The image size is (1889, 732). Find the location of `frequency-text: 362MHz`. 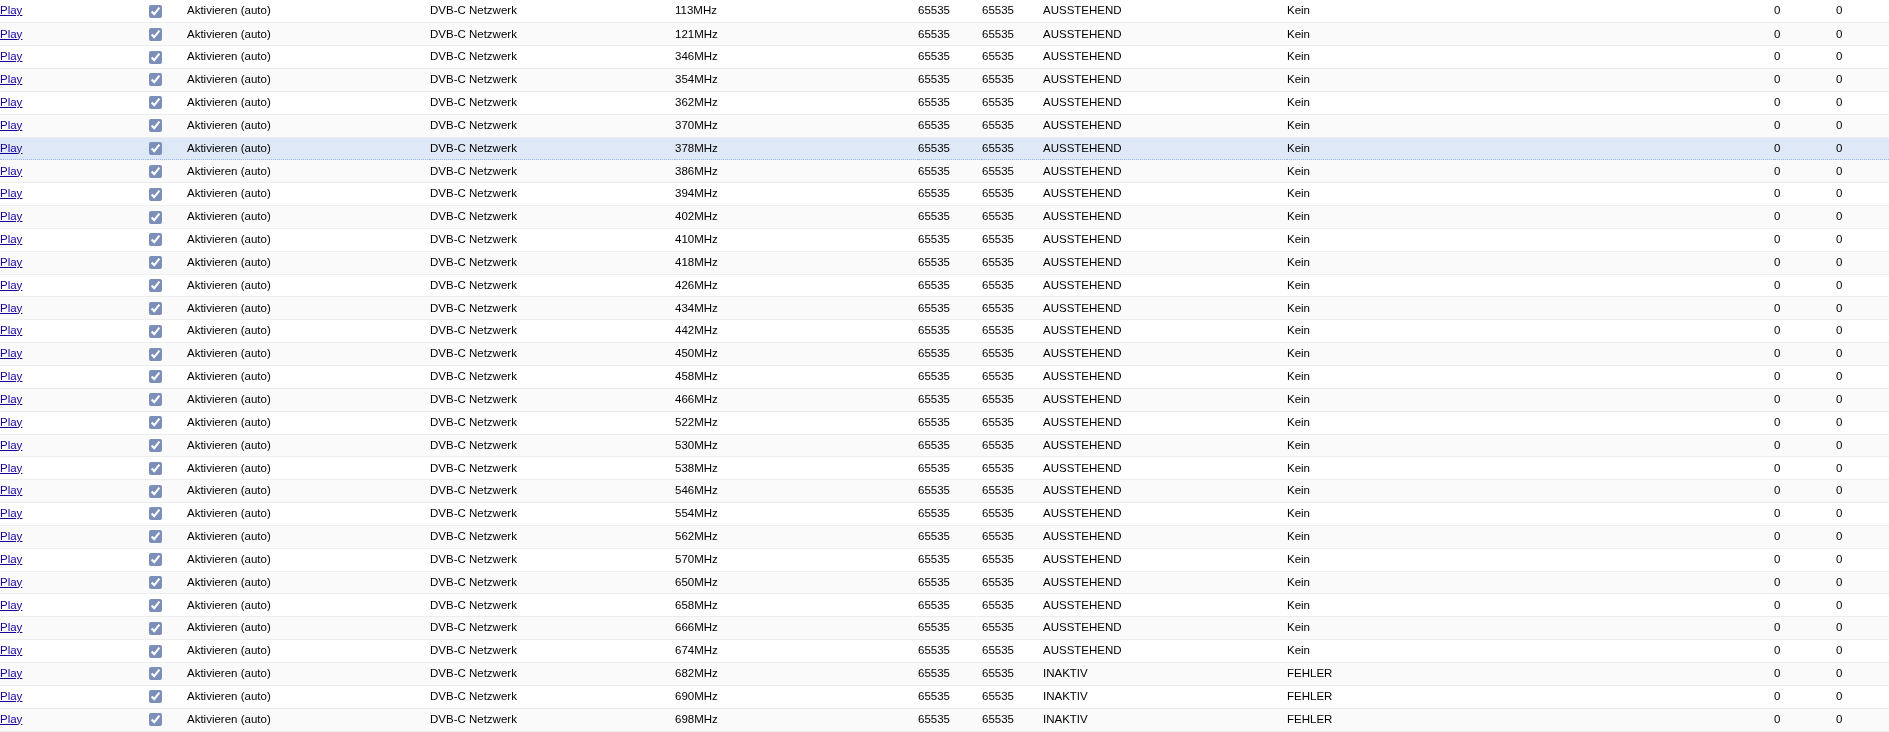

frequency-text: 362MHz is located at coordinates (696, 103).